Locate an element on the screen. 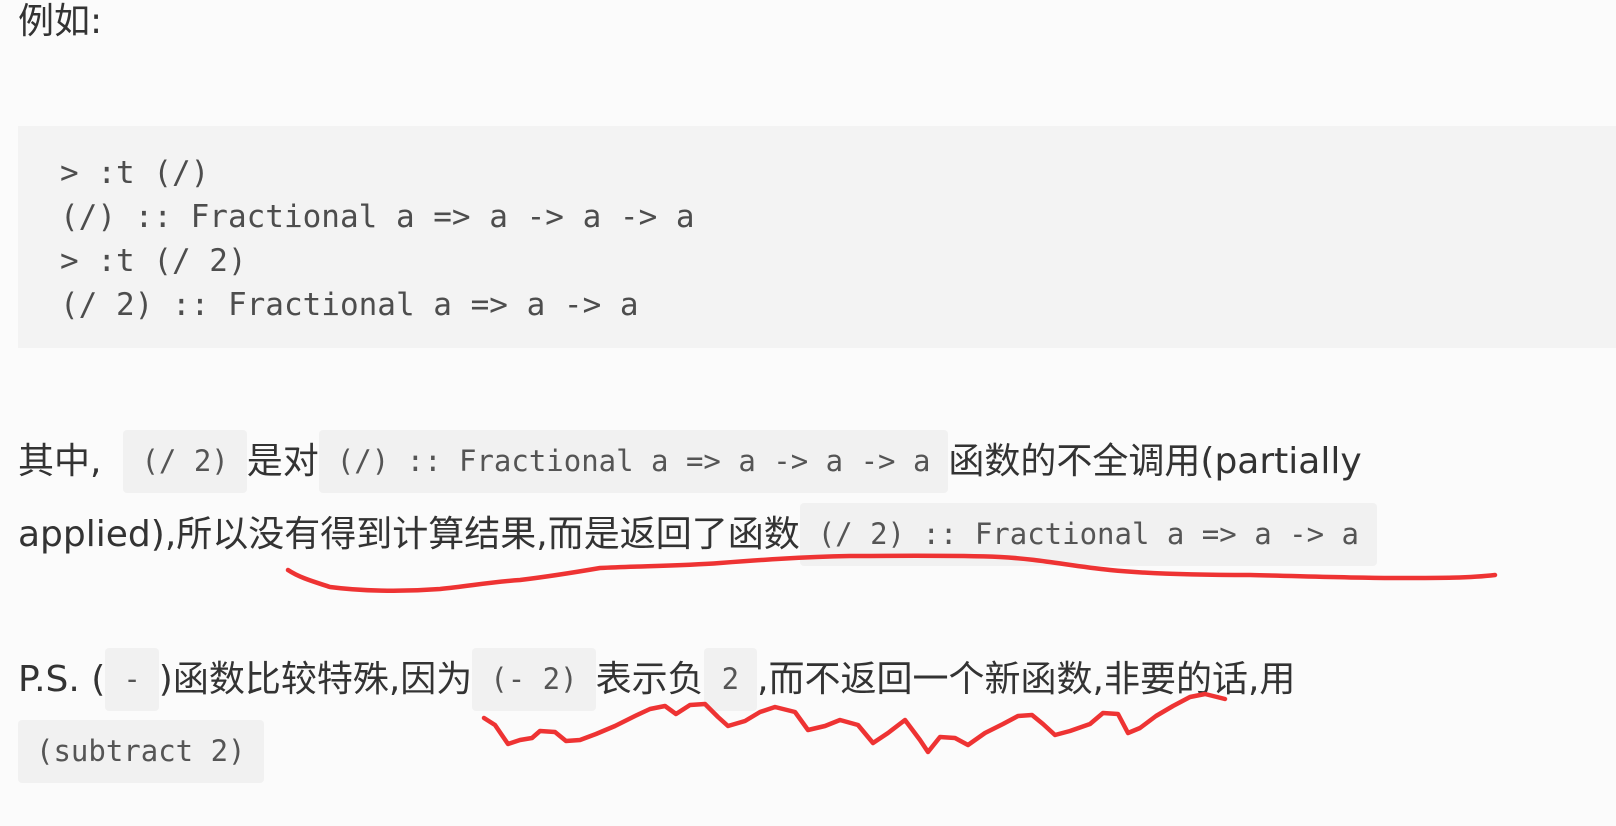 The width and height of the screenshot is (1616, 826). code-line: > :t (/) is located at coordinates (135, 173).